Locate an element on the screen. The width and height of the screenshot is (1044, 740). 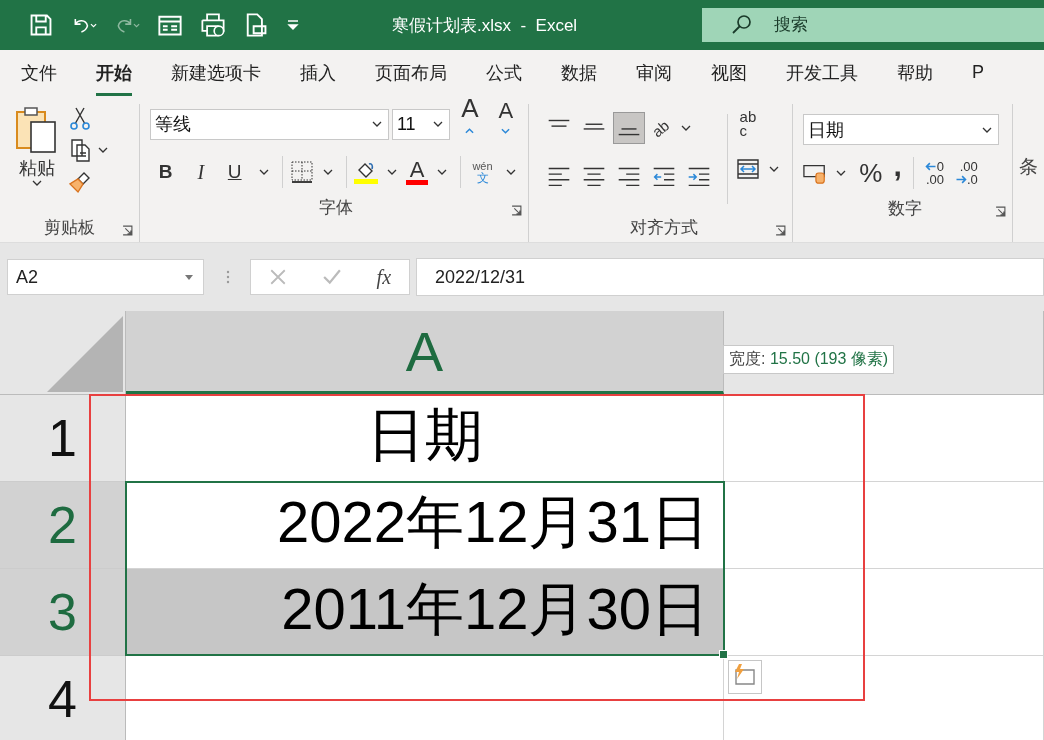
paintbrush-icon is located at coordinates (80, 182).